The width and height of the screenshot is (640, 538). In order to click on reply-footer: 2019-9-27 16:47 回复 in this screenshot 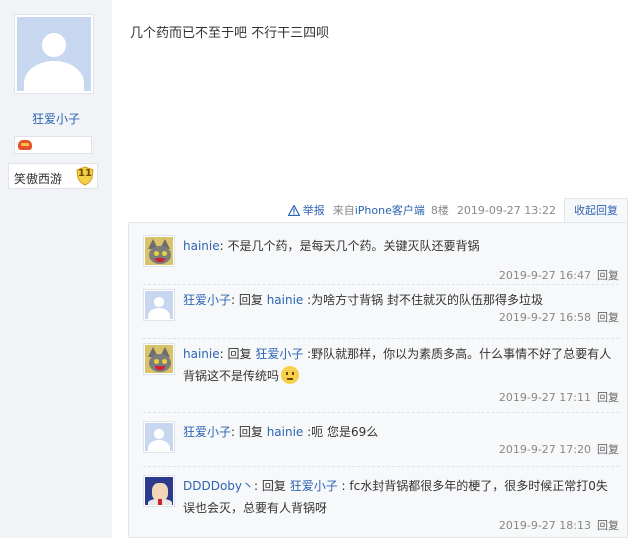, I will do `click(559, 275)`.